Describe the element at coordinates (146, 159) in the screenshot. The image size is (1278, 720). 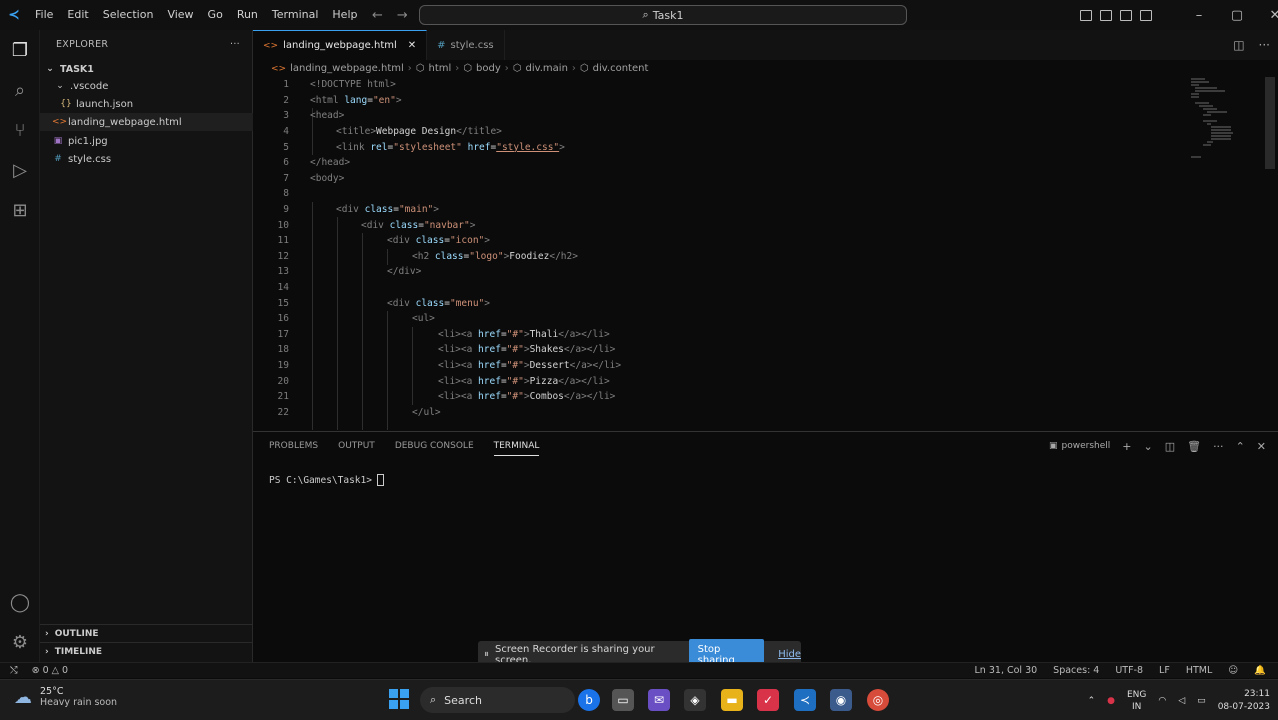
I see `tree-item-style-css: # style.css` at that location.